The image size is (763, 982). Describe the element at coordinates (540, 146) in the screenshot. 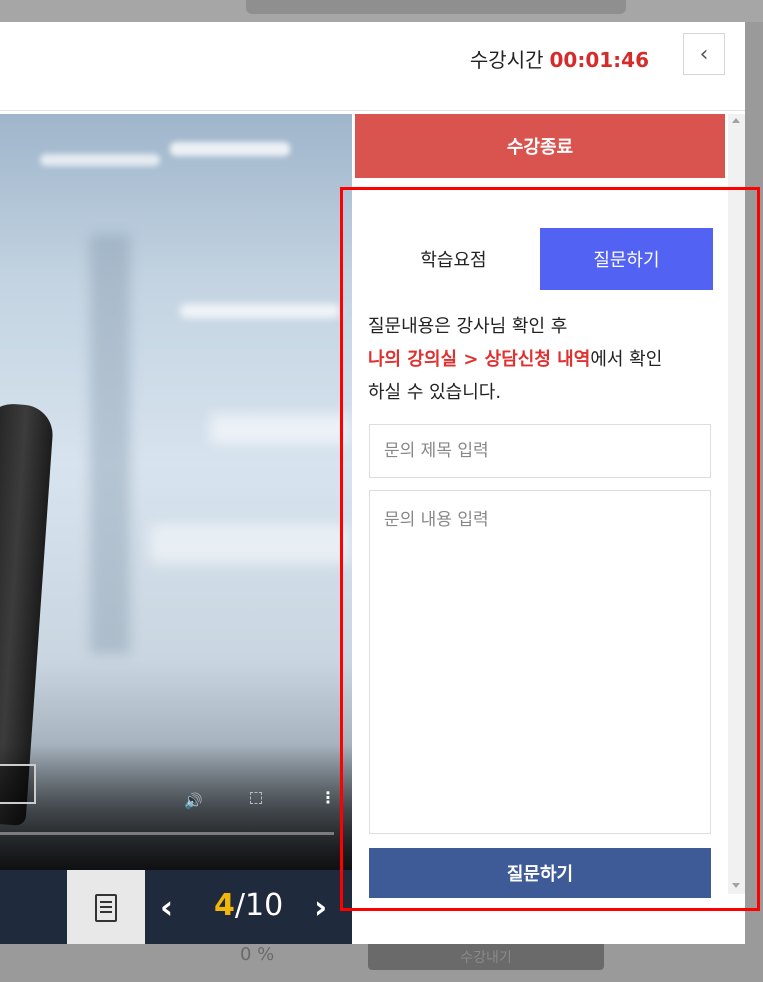

I see `end-lecture-button: 수강종료` at that location.